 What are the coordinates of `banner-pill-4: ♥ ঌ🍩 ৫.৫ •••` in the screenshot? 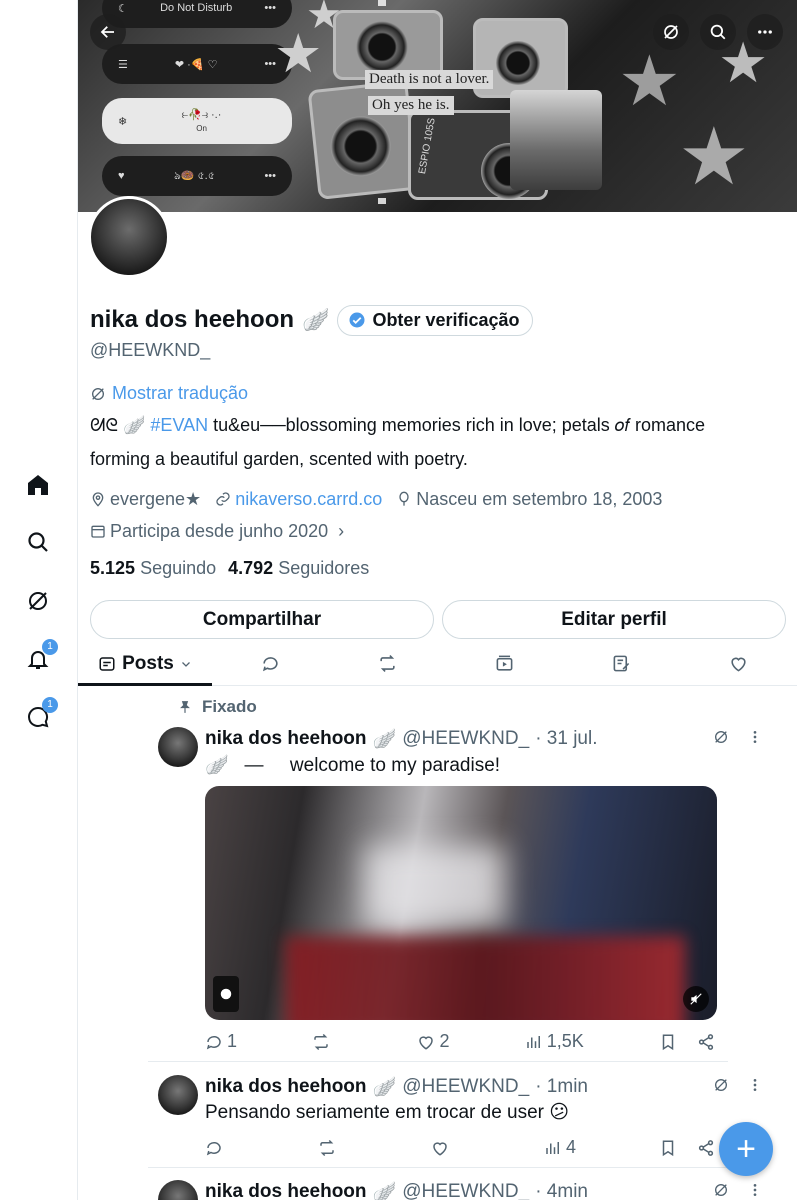 It's located at (197, 176).